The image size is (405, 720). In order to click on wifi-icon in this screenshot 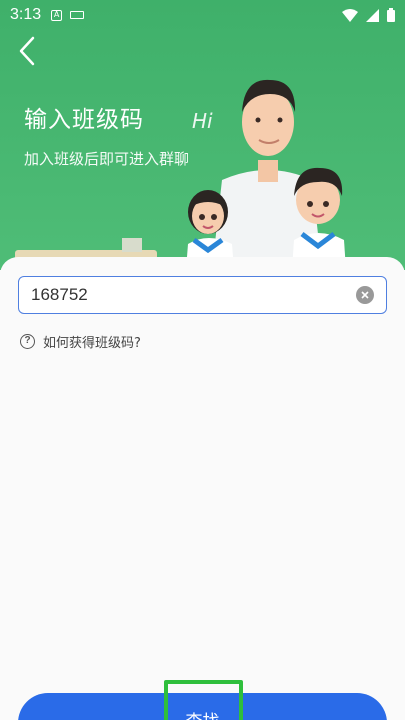, I will do `click(350, 15)`.